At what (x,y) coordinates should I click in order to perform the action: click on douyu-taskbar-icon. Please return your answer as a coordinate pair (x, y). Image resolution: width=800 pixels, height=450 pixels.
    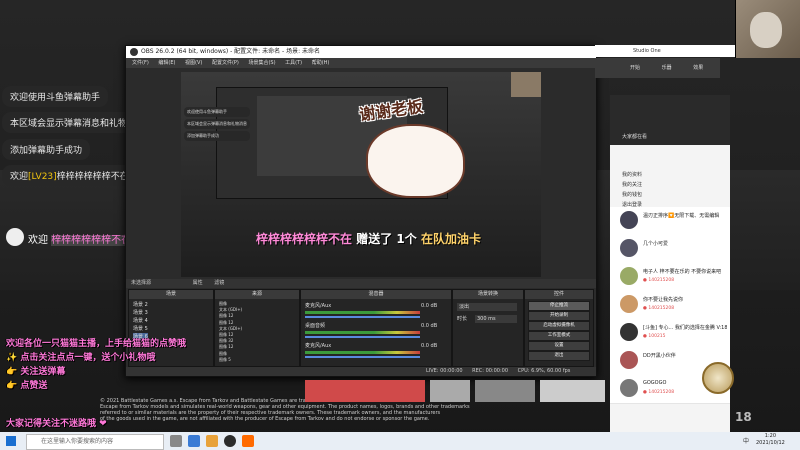
    Looking at the image, I should click on (248, 441).